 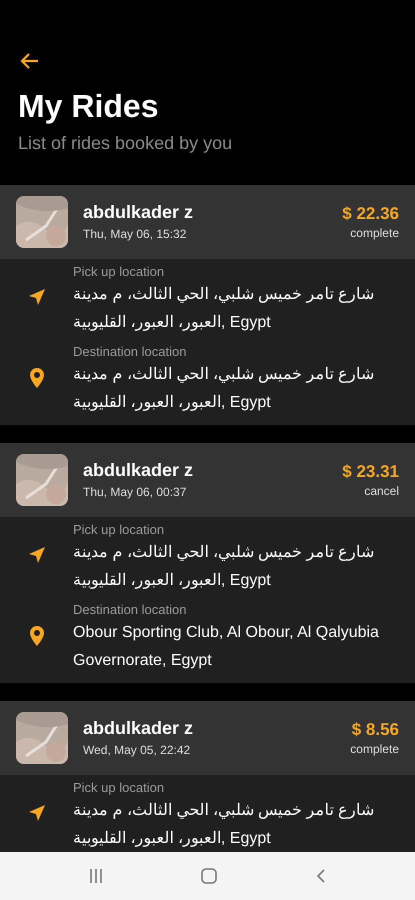 What do you see at coordinates (29, 61) in the screenshot?
I see `back-arrow-icon` at bounding box center [29, 61].